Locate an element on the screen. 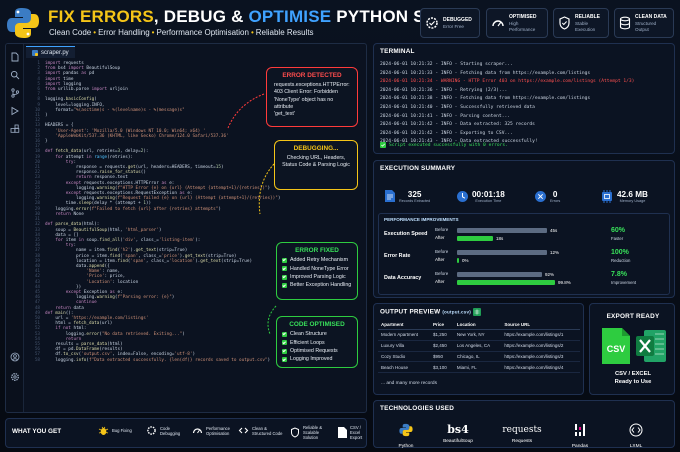 Image resolution: width=680 pixels, height=452 pixels. requests-icon: requests is located at coordinates (522, 430).